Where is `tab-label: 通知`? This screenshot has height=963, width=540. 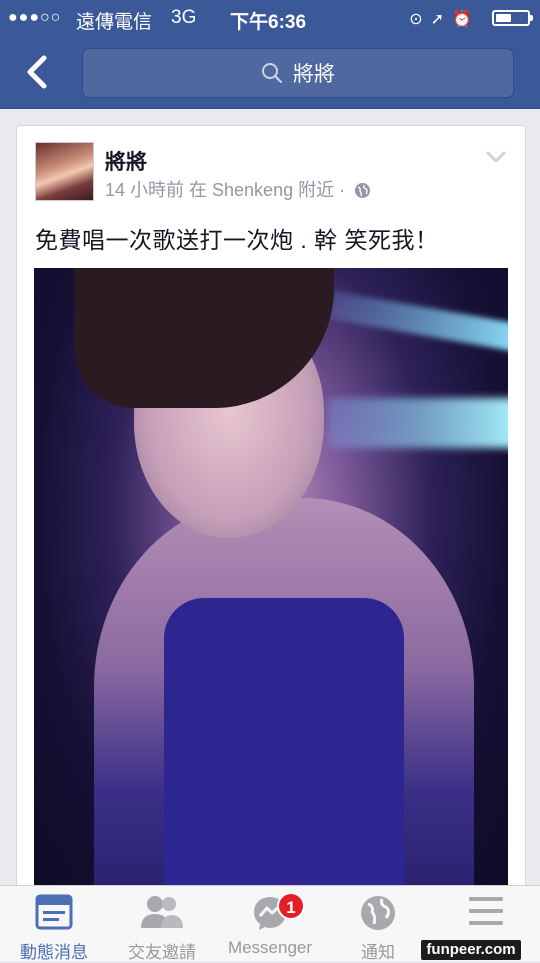
tab-label: 通知 is located at coordinates (378, 952).